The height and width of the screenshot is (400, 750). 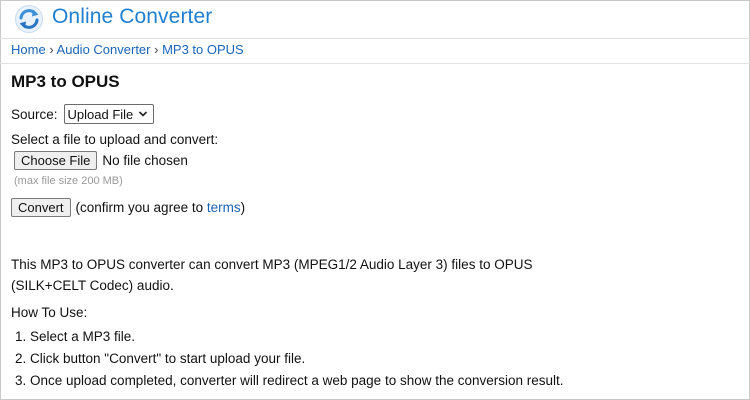 I want to click on breadcrumb-home-link: Home, so click(x=28, y=49).